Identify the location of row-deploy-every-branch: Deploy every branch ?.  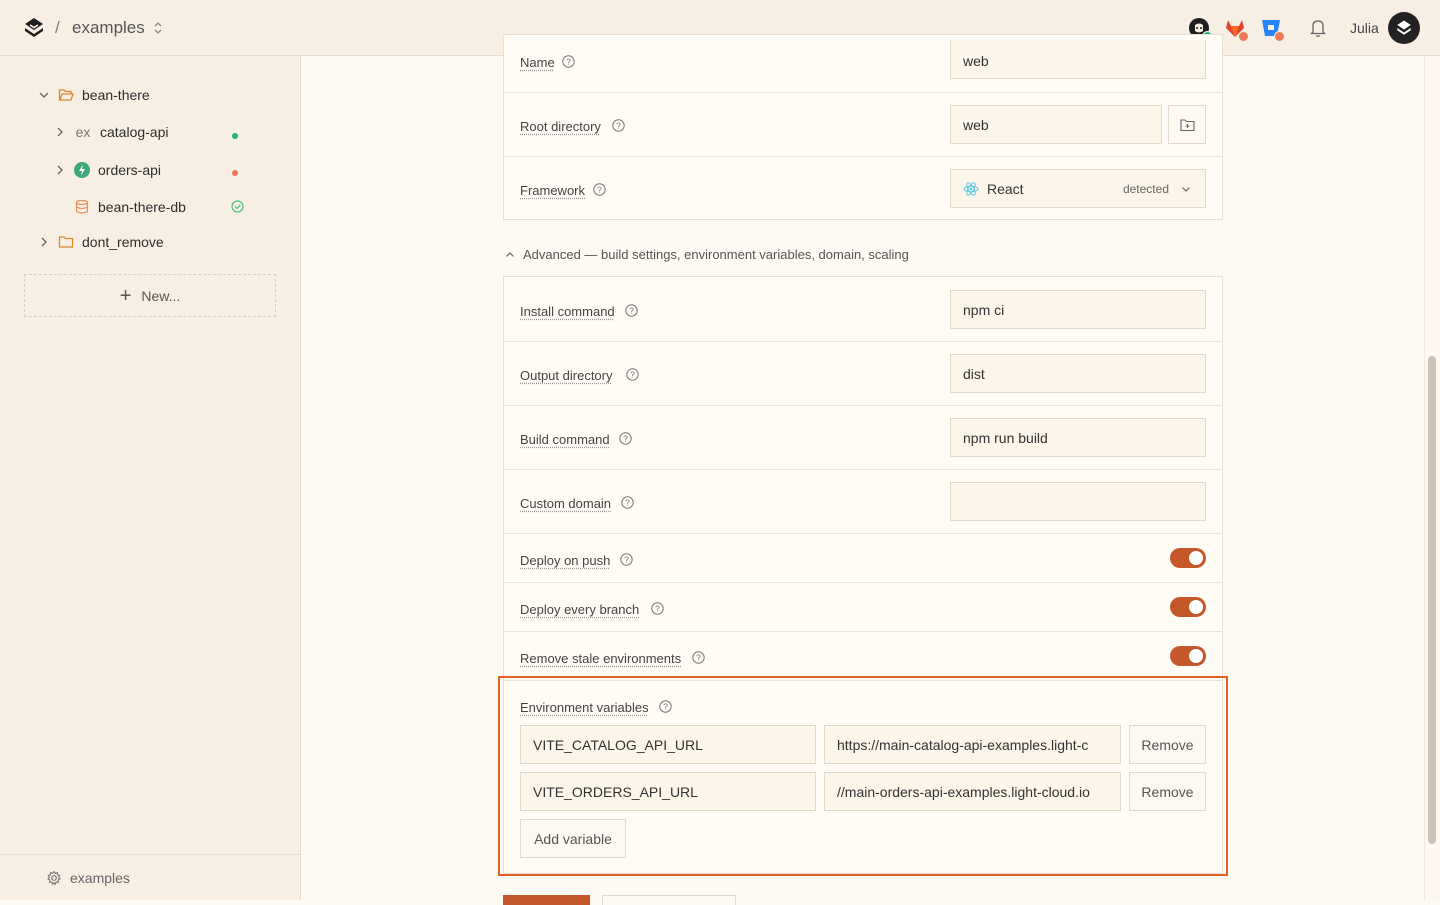
(863, 607).